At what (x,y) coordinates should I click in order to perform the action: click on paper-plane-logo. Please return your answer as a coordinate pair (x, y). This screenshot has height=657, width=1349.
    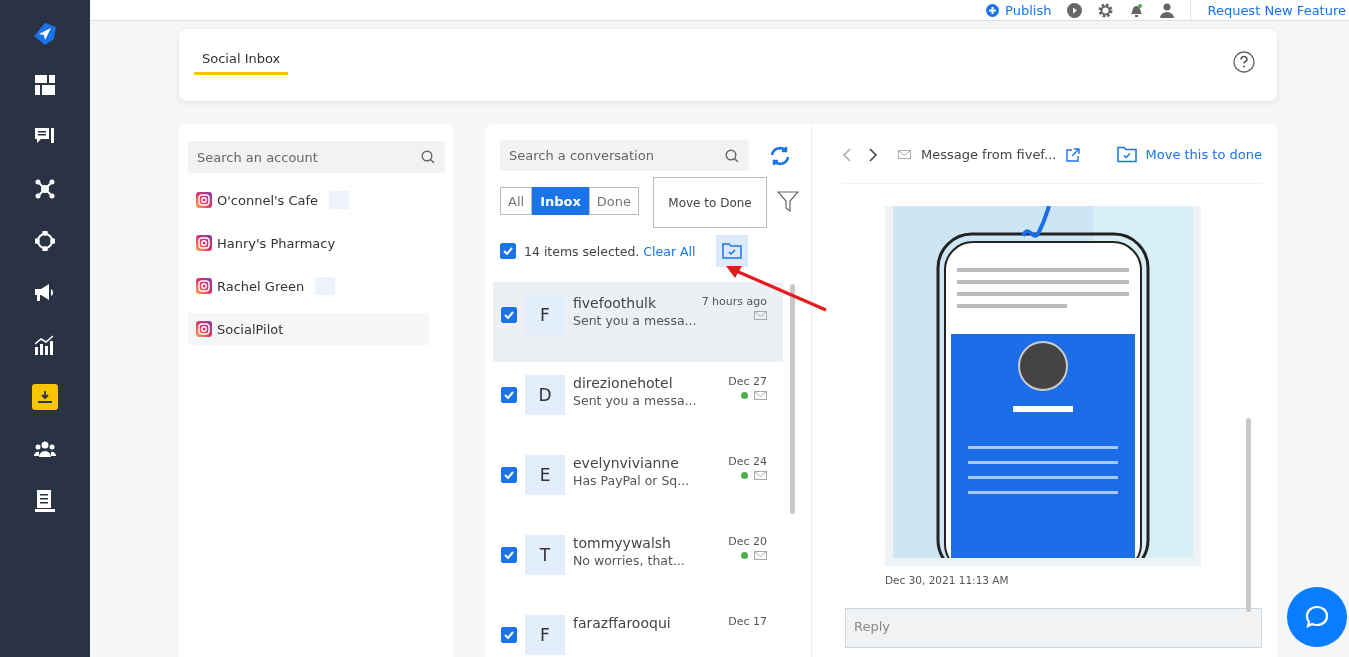
    Looking at the image, I should click on (45, 34).